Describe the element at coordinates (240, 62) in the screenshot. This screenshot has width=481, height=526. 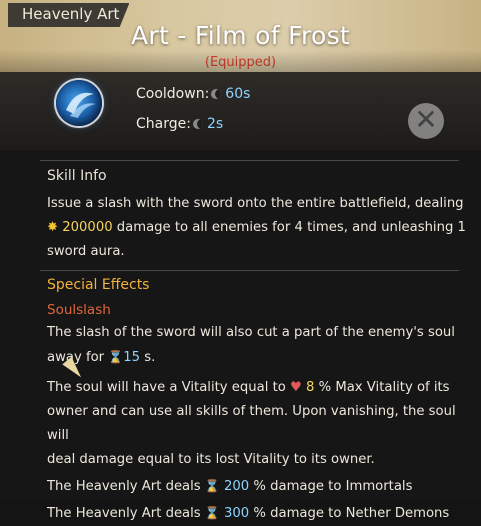
I see `equipped-status: (Equipped)` at that location.